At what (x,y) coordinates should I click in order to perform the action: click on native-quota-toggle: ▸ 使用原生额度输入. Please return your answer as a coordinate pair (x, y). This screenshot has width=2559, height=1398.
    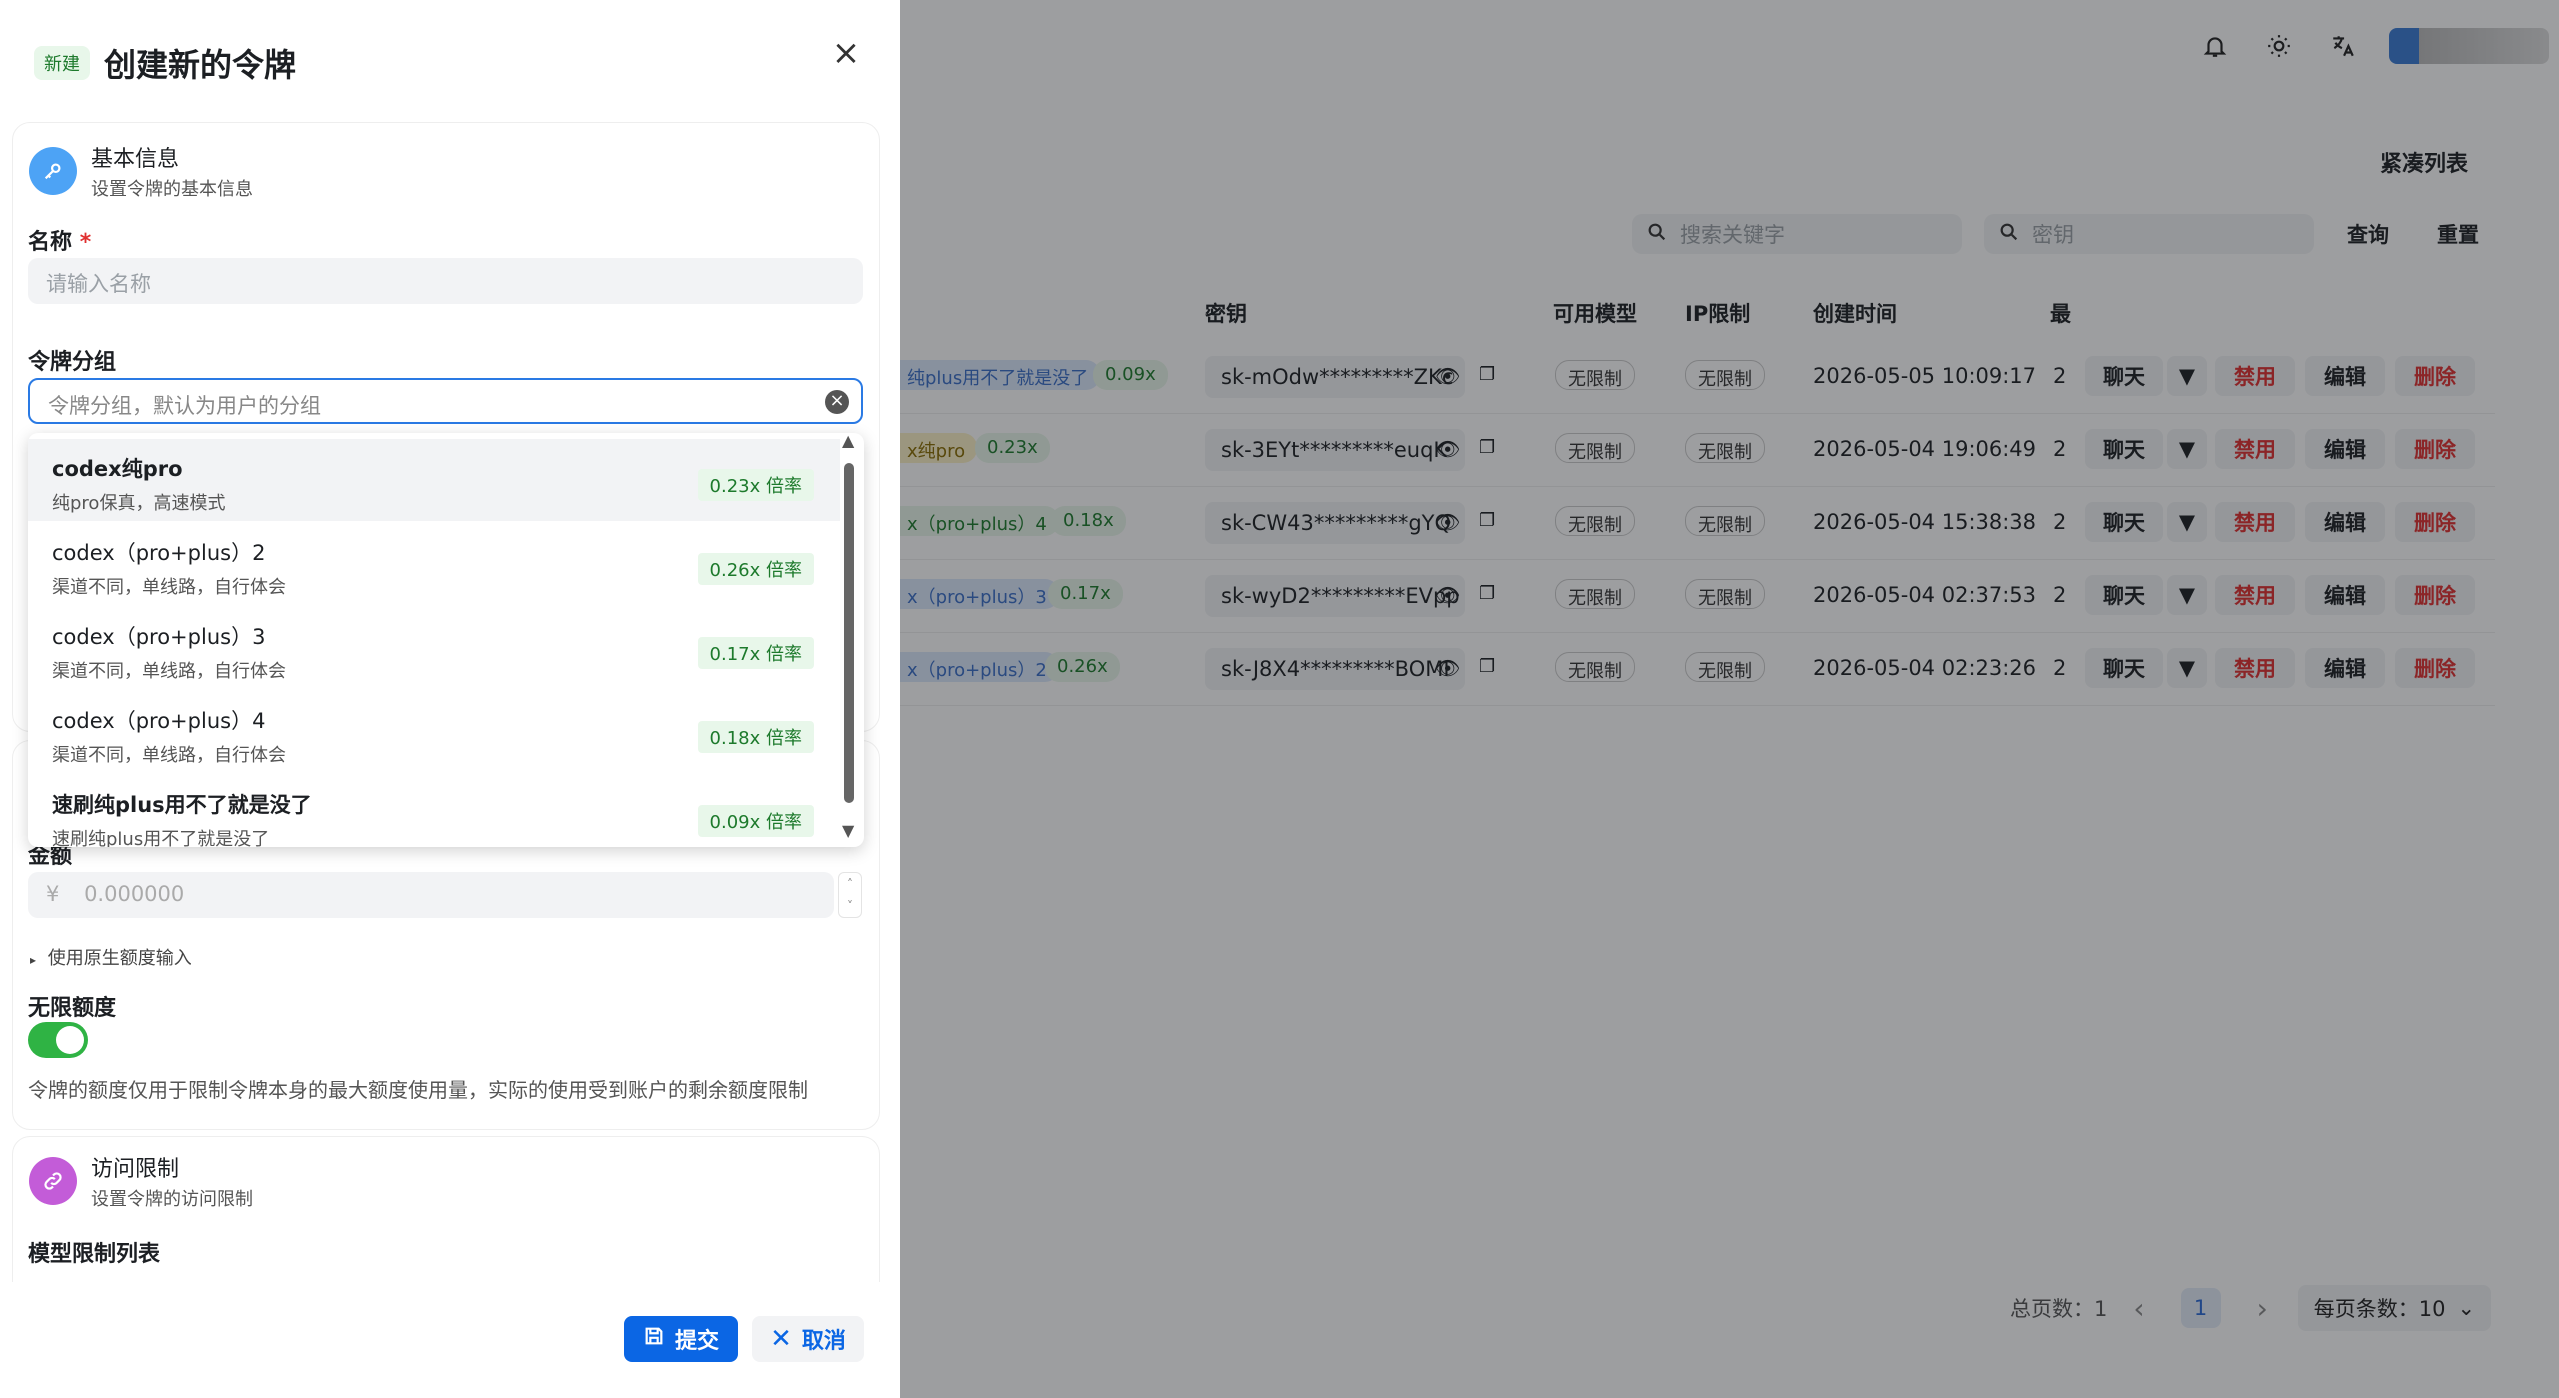
    Looking at the image, I should click on (111, 957).